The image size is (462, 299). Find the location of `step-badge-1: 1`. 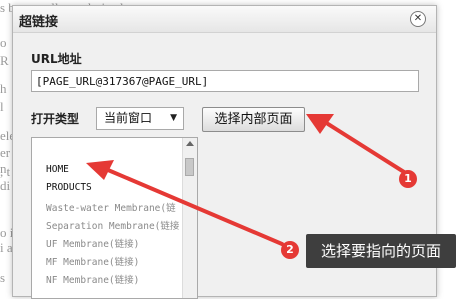

step-badge-1: 1 is located at coordinates (408, 179).